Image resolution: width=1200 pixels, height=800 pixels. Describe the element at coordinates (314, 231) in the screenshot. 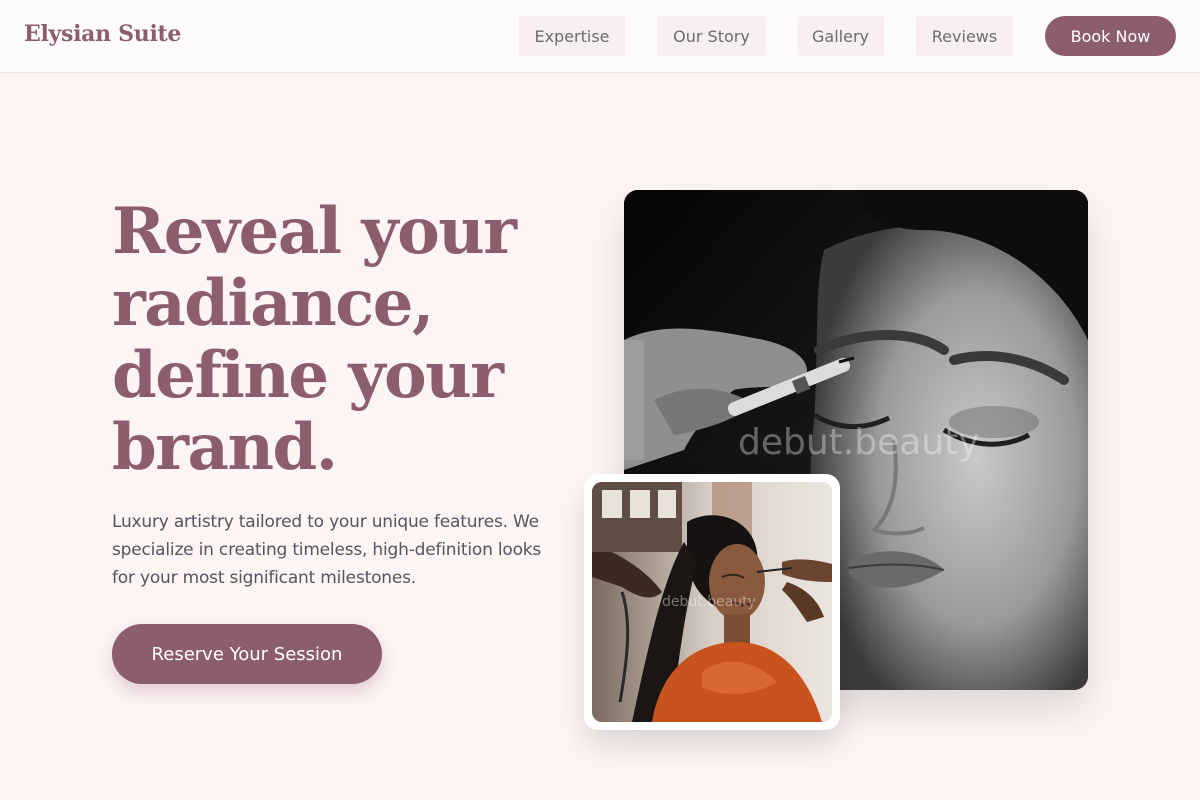

I see `hero-title-line: Reveal your` at that location.